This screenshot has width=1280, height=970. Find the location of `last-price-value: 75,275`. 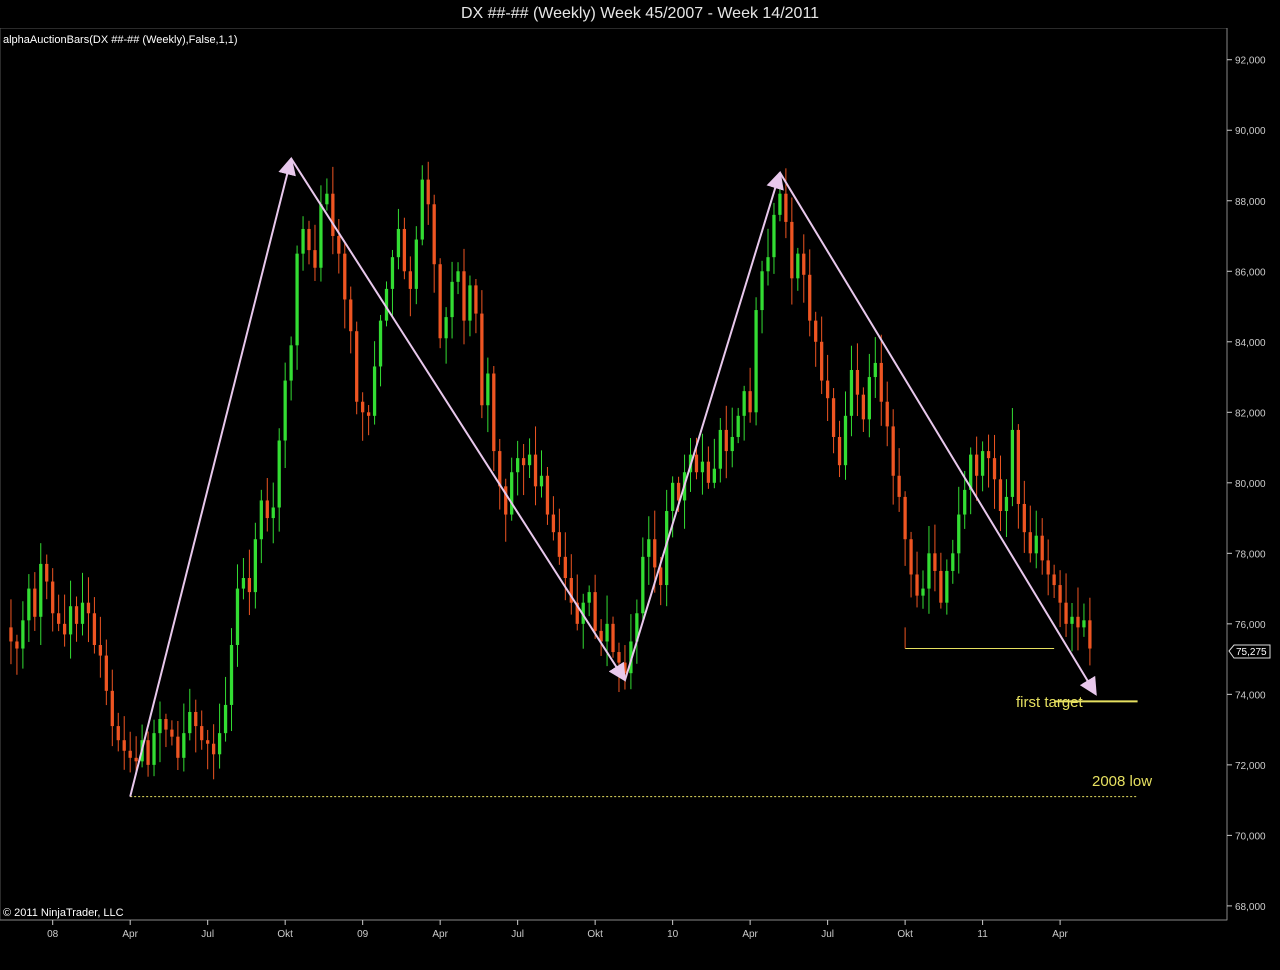

last-price-value: 75,275 is located at coordinates (1251, 652).